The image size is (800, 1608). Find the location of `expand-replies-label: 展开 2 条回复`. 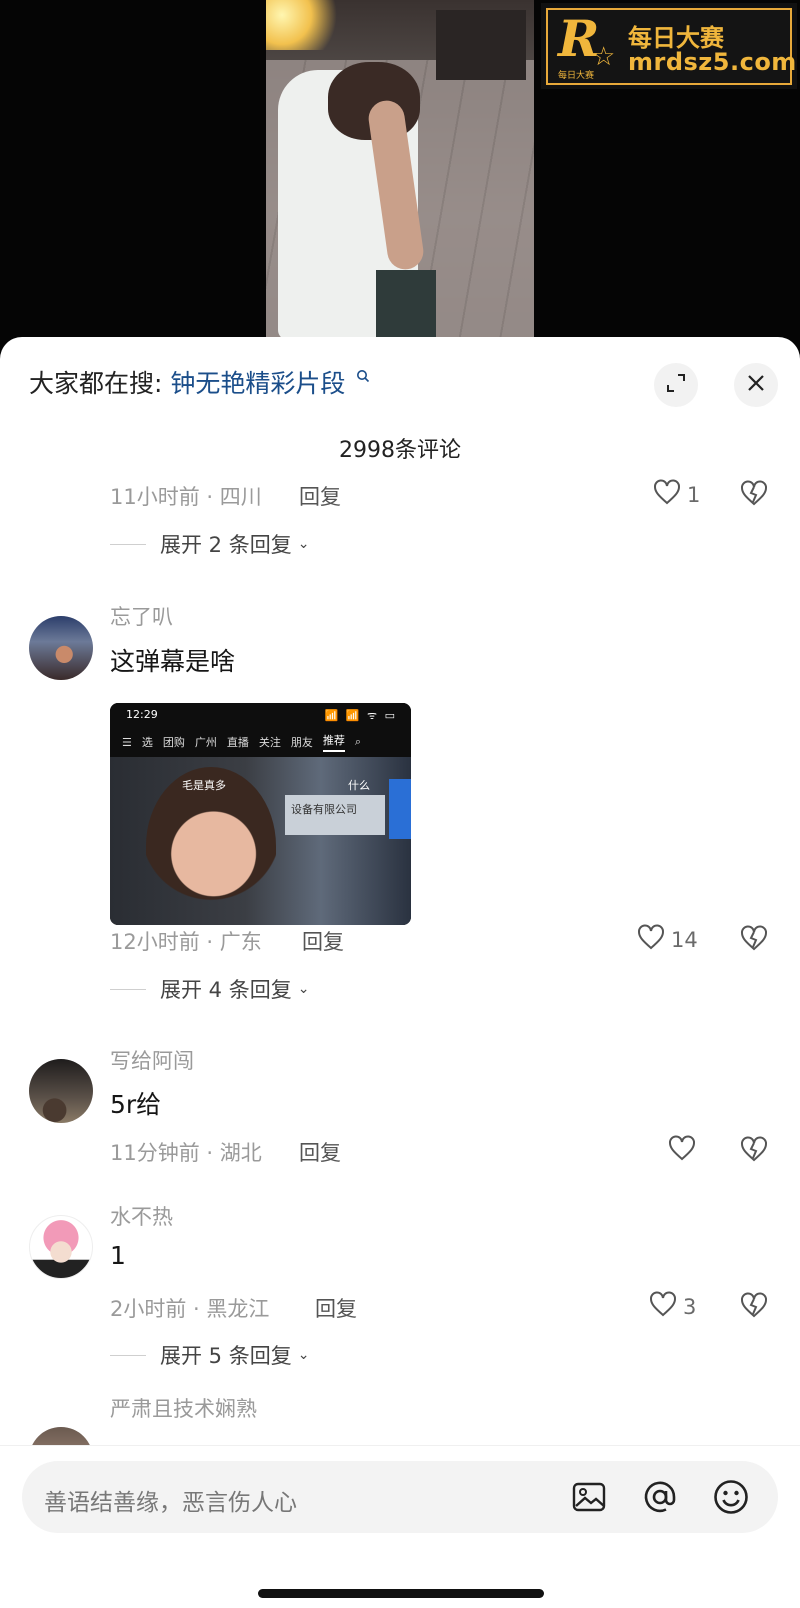

expand-replies-label: 展开 2 条回复 is located at coordinates (226, 545).